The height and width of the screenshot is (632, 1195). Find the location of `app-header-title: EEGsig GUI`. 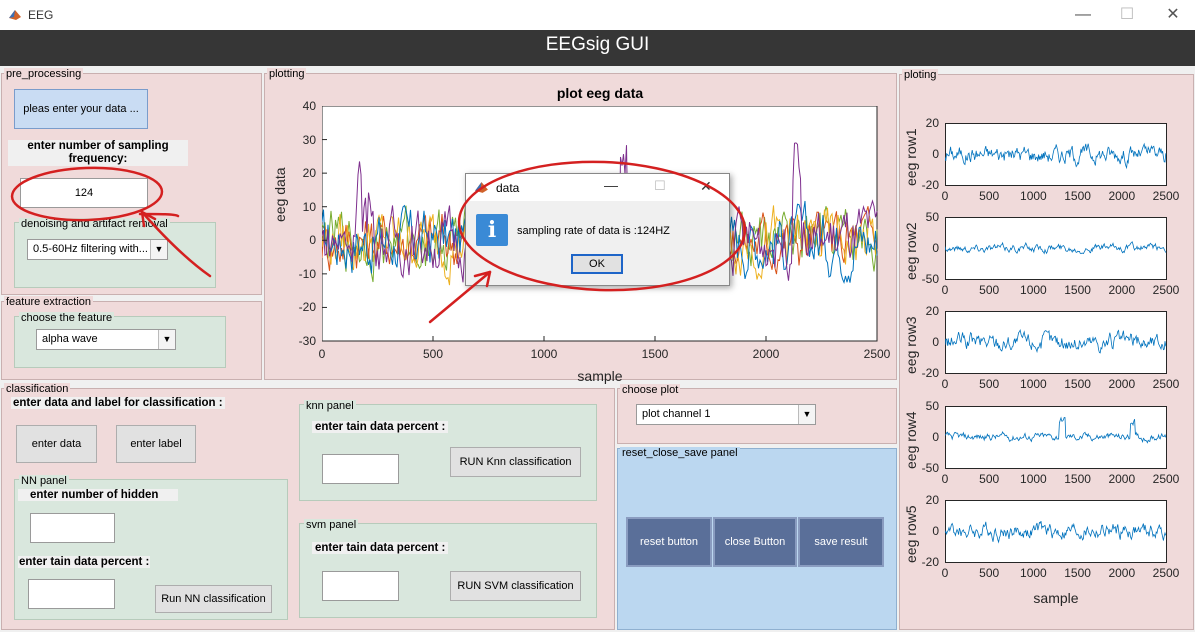

app-header-title: EEGsig GUI is located at coordinates (597, 44).